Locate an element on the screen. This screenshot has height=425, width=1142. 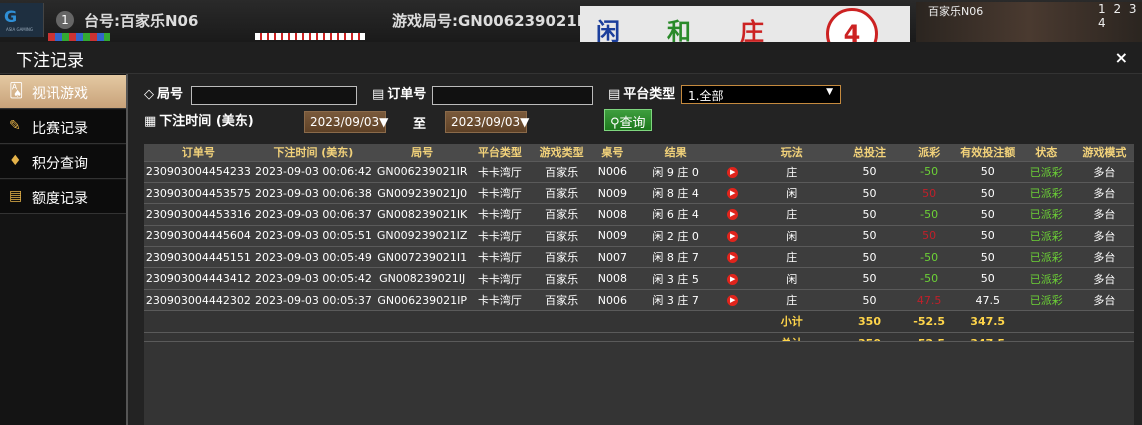
col-result: 结果 is located at coordinates (676, 152).